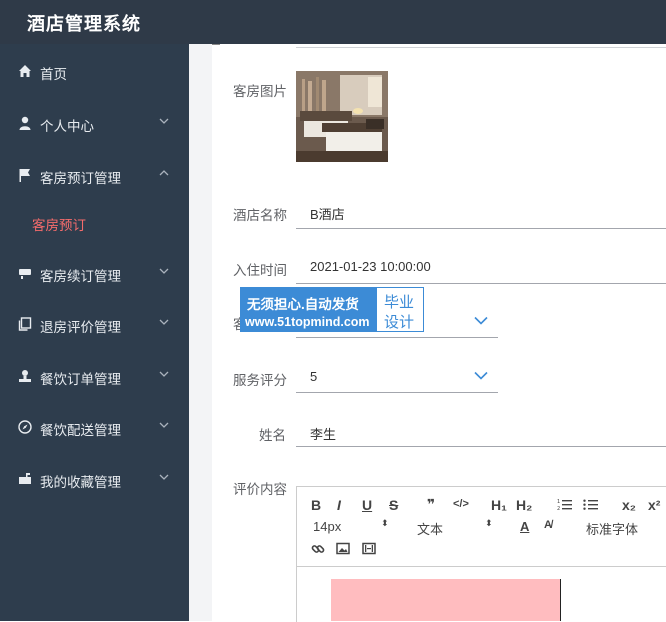 This screenshot has width=666, height=622. Describe the element at coordinates (25, 324) in the screenshot. I see `copy-icon` at that location.